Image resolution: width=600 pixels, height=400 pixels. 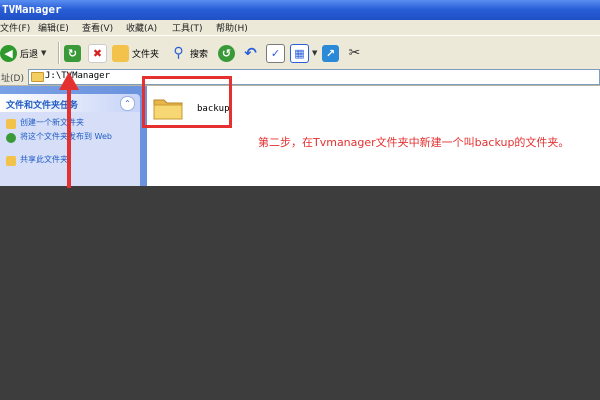 What do you see at coordinates (187, 27) in the screenshot?
I see `menu-tools: 工具(T)` at bounding box center [187, 27].